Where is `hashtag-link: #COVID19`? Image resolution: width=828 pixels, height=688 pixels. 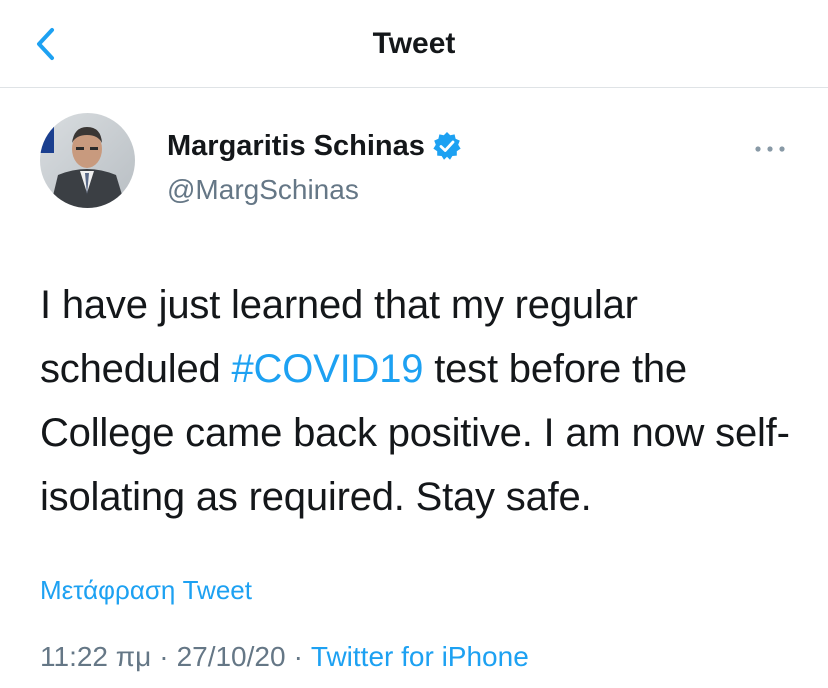 hashtag-link: #COVID19 is located at coordinates (327, 369).